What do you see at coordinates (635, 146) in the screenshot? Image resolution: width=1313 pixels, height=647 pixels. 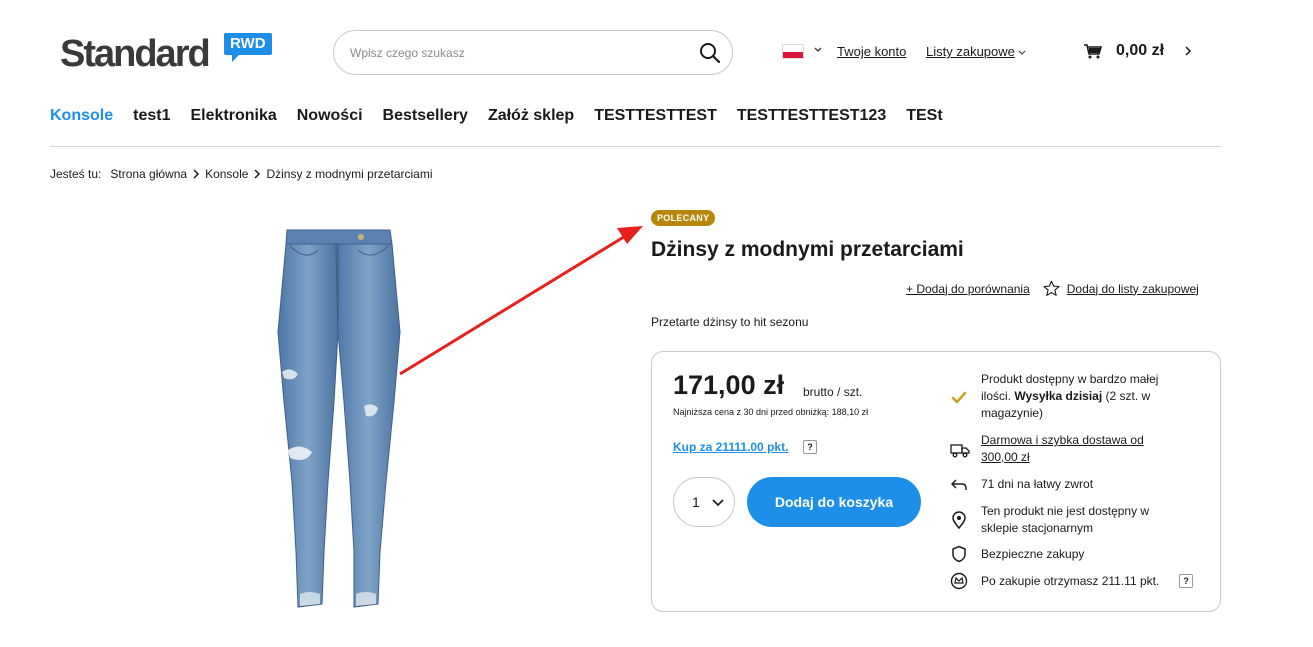 I see `nav-divider` at bounding box center [635, 146].